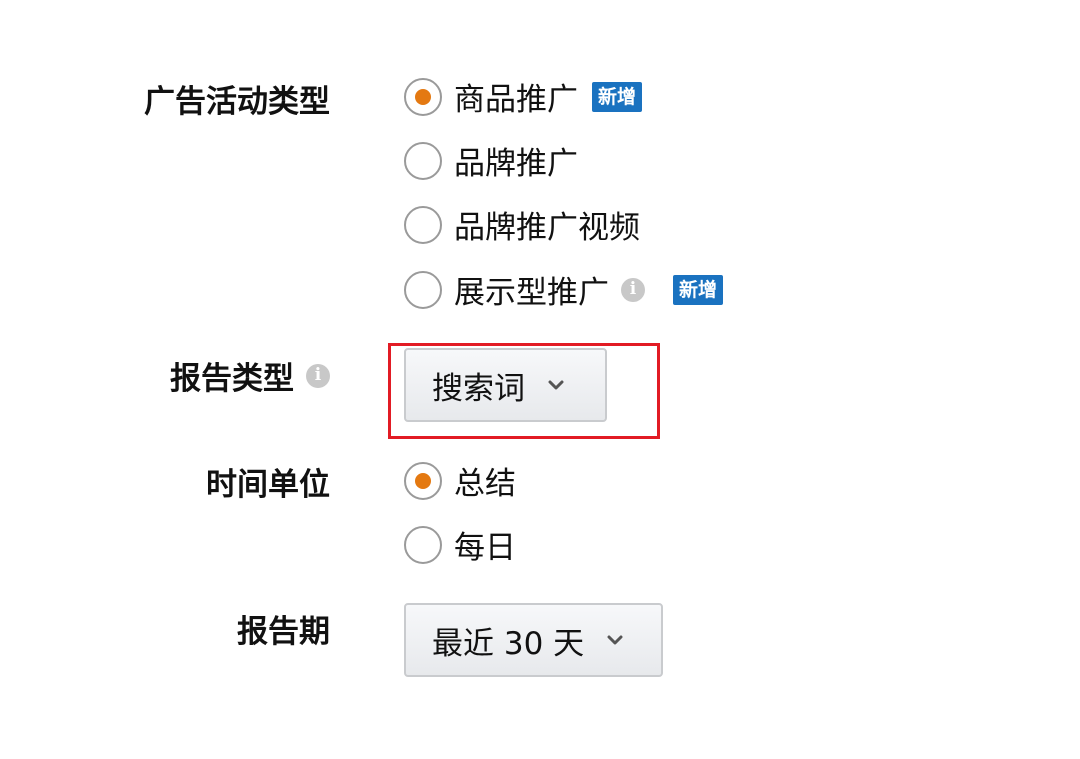  I want to click on radio-option-sponsored-display: 展示型推广 i 新增, so click(564, 289).